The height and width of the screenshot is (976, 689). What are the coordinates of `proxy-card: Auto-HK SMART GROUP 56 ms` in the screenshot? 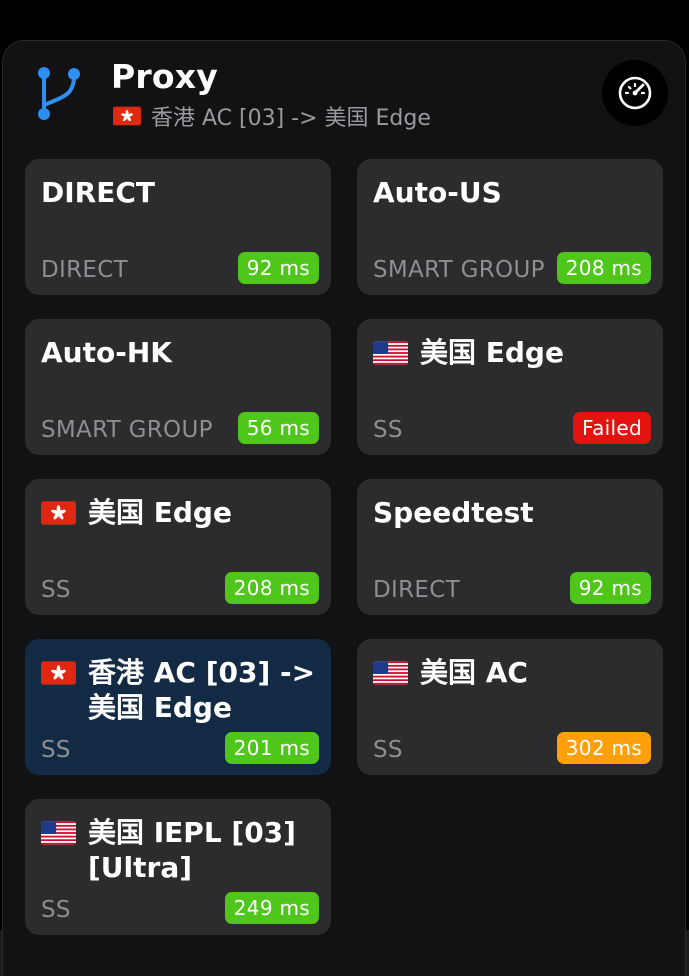 It's located at (178, 387).